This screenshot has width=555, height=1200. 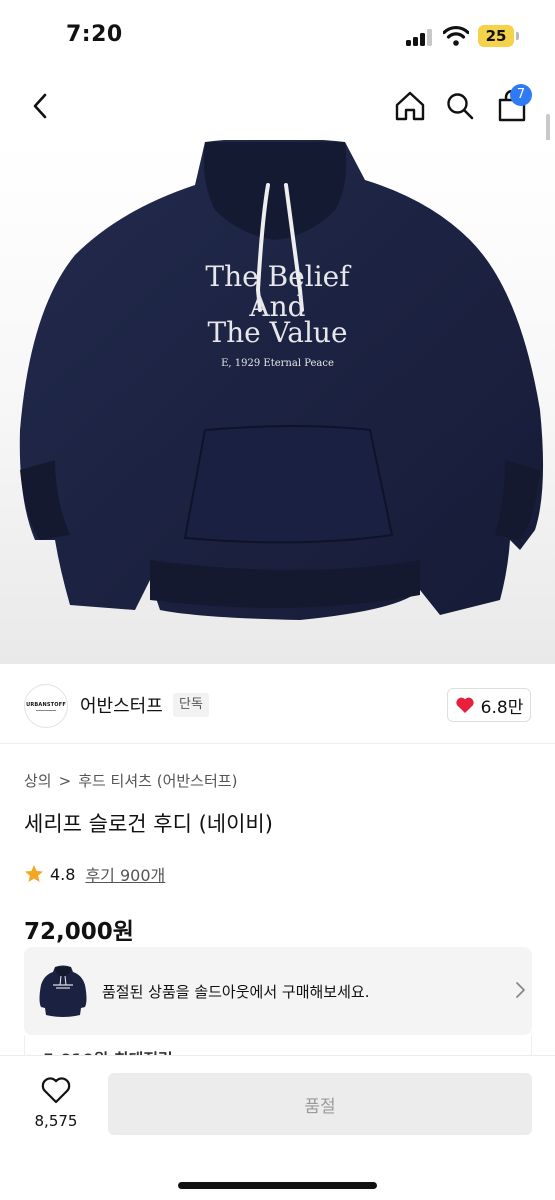 I want to click on search-button, so click(x=460, y=106).